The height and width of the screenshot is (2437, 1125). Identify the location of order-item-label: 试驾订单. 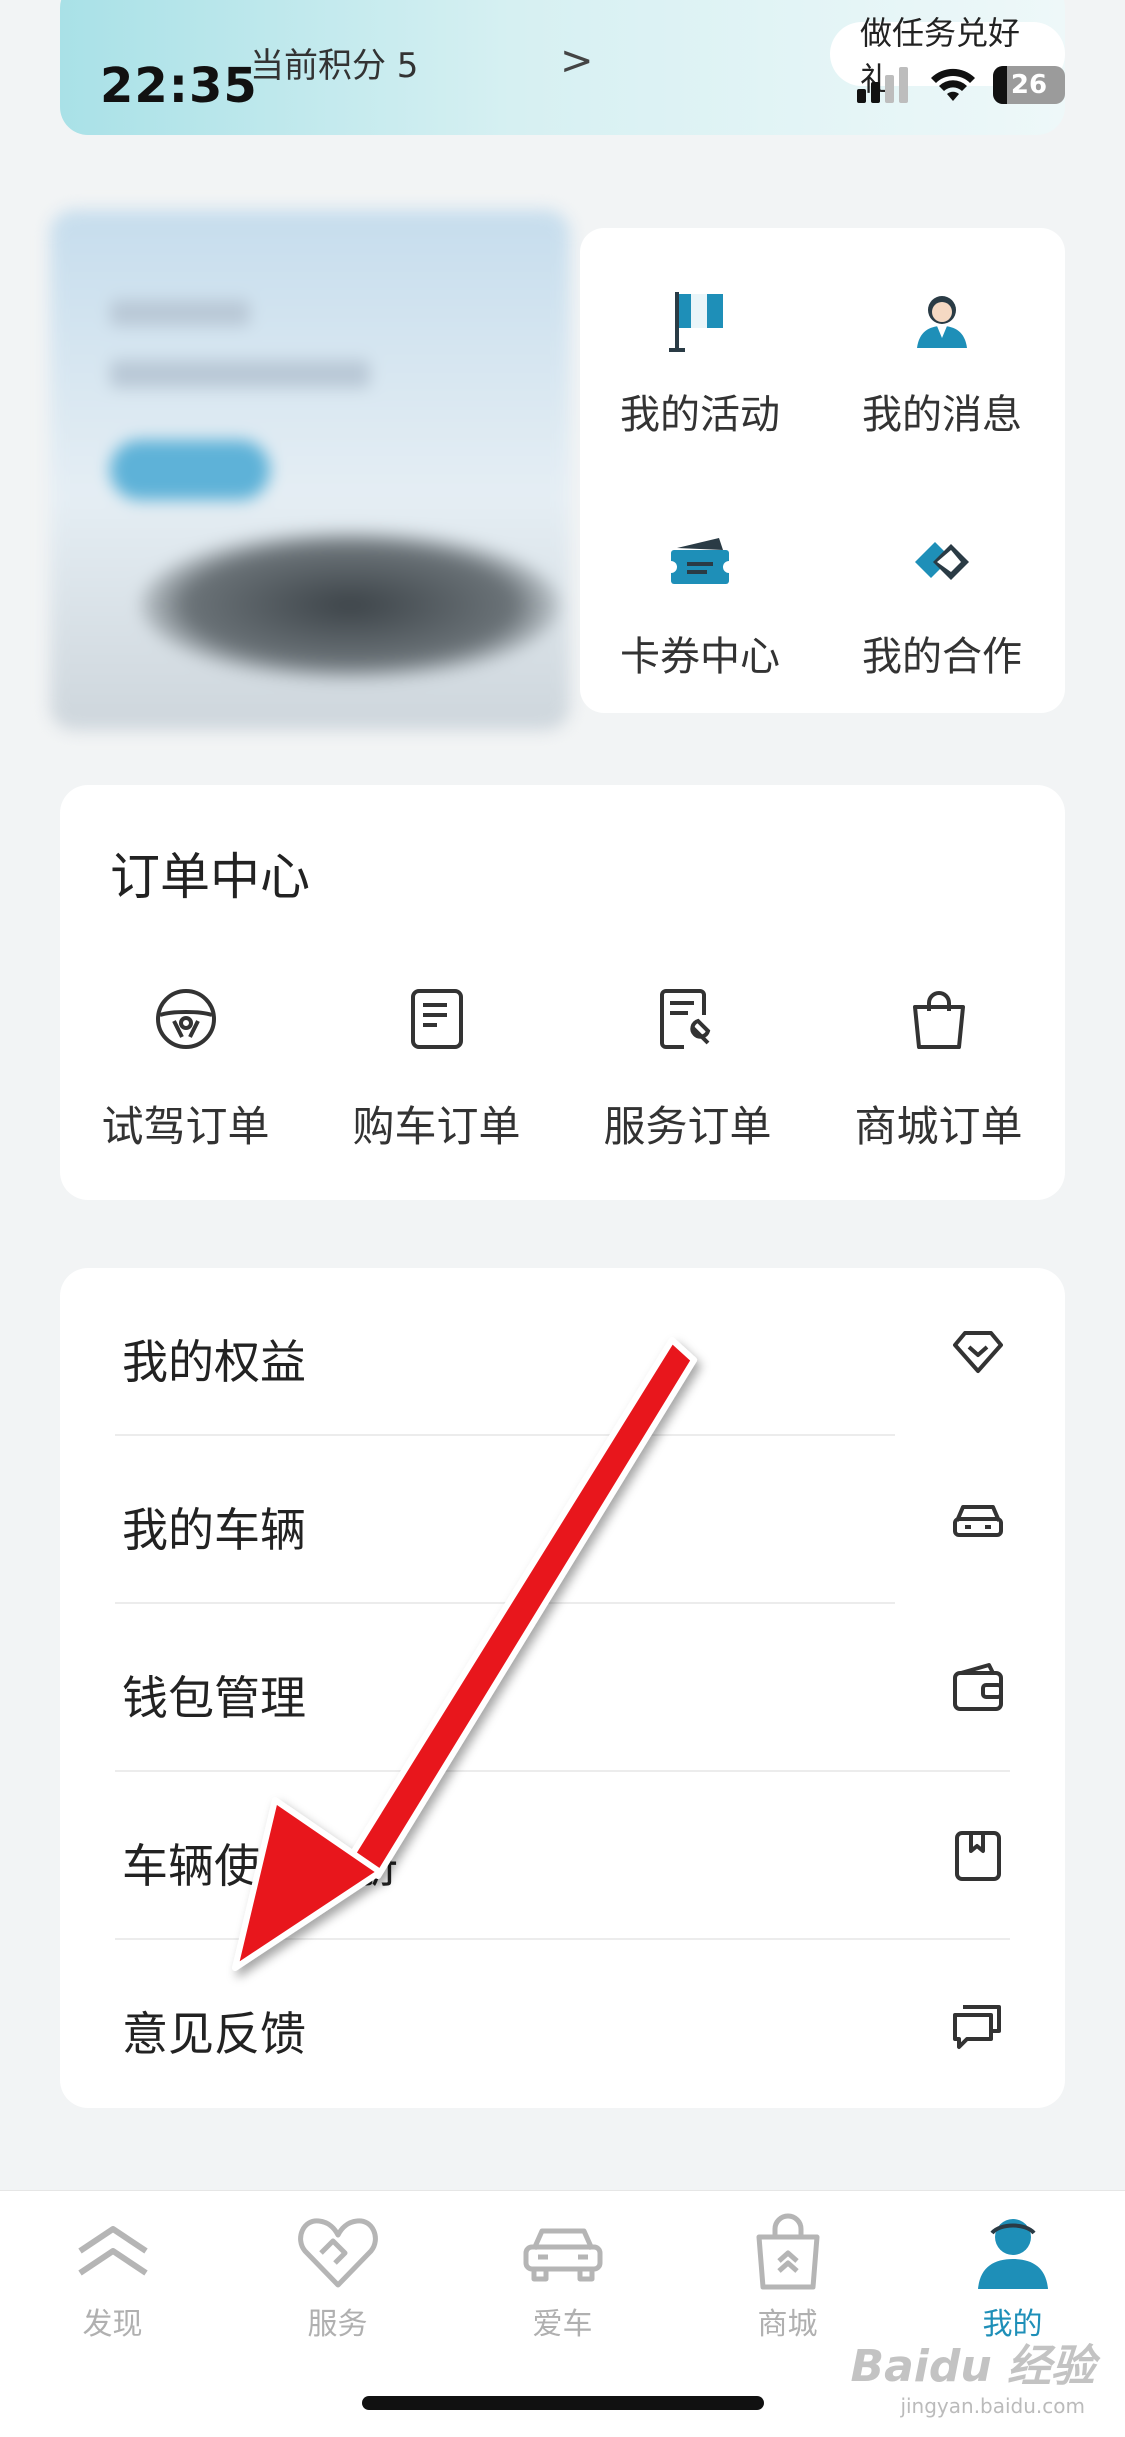
(185, 1126).